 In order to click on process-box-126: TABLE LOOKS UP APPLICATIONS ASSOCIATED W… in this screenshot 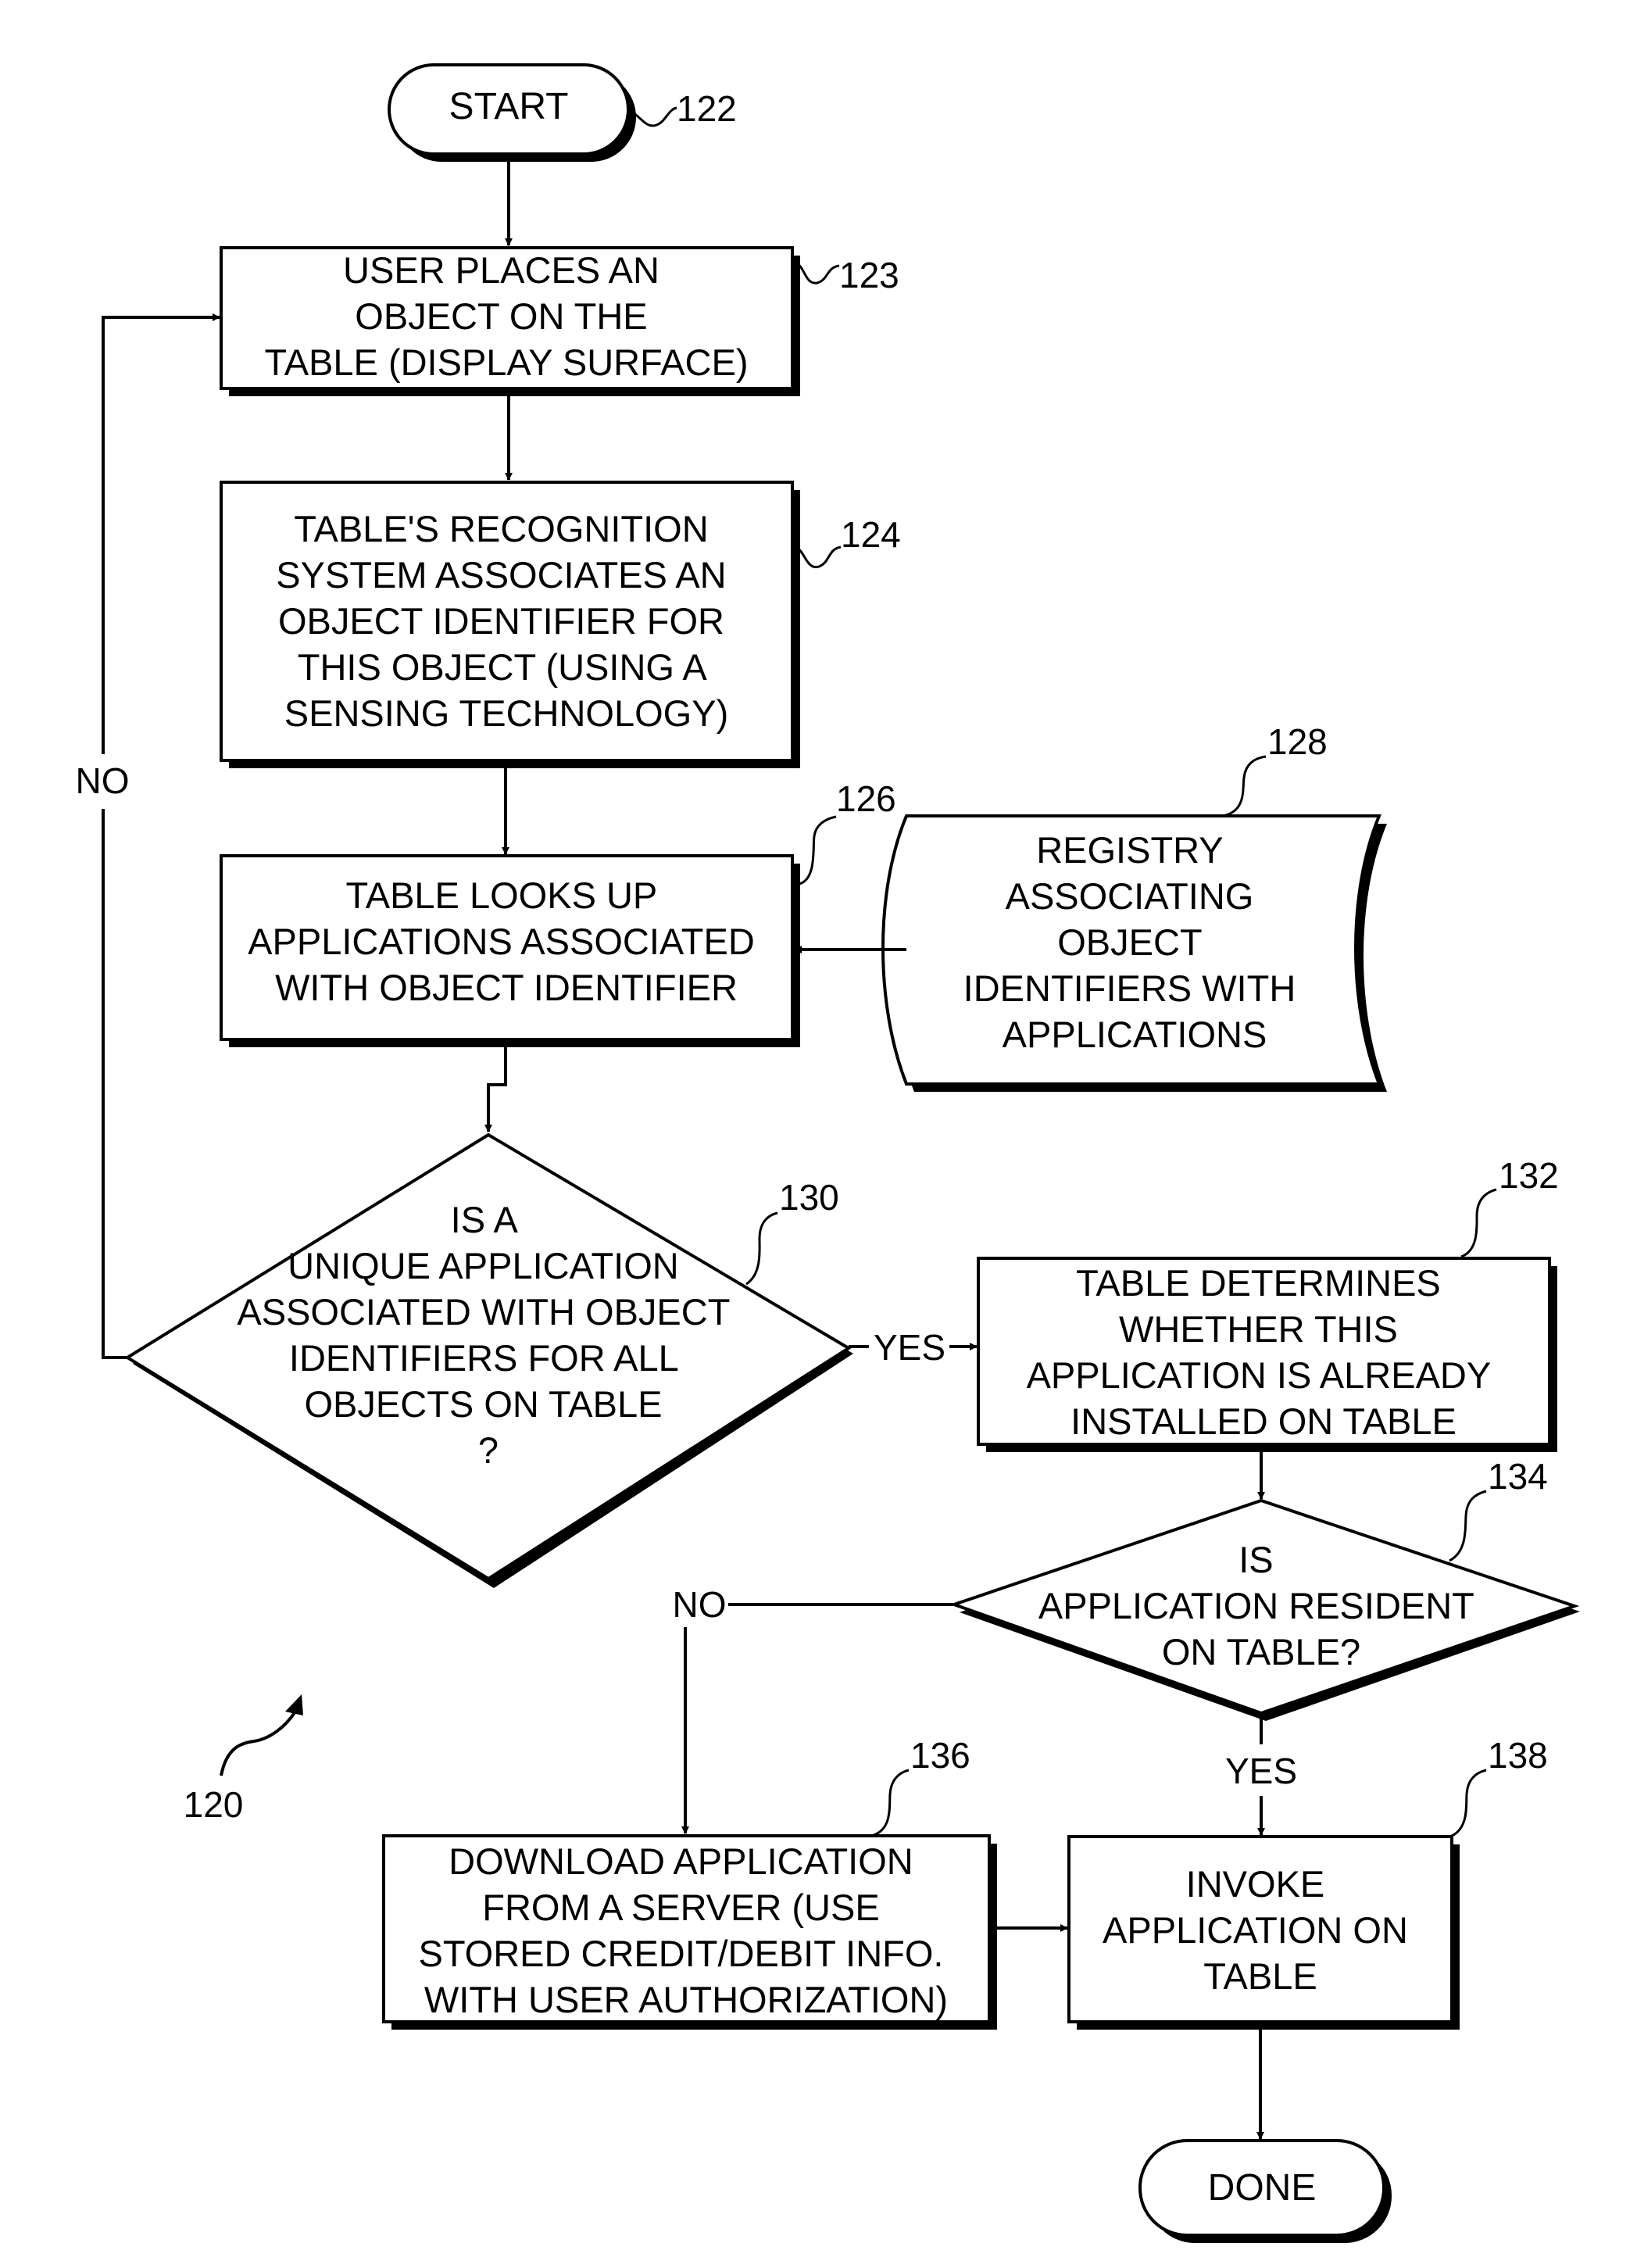, I will do `click(510, 951)`.